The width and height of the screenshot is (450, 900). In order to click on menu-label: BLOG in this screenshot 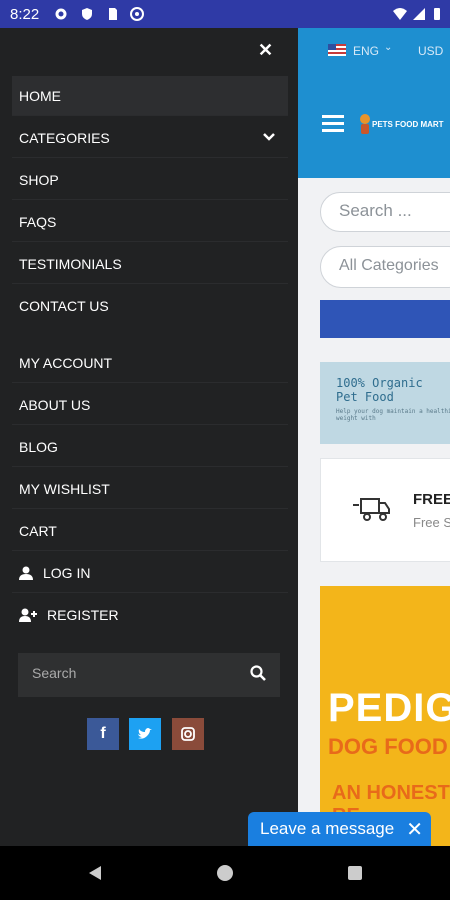, I will do `click(38, 446)`.